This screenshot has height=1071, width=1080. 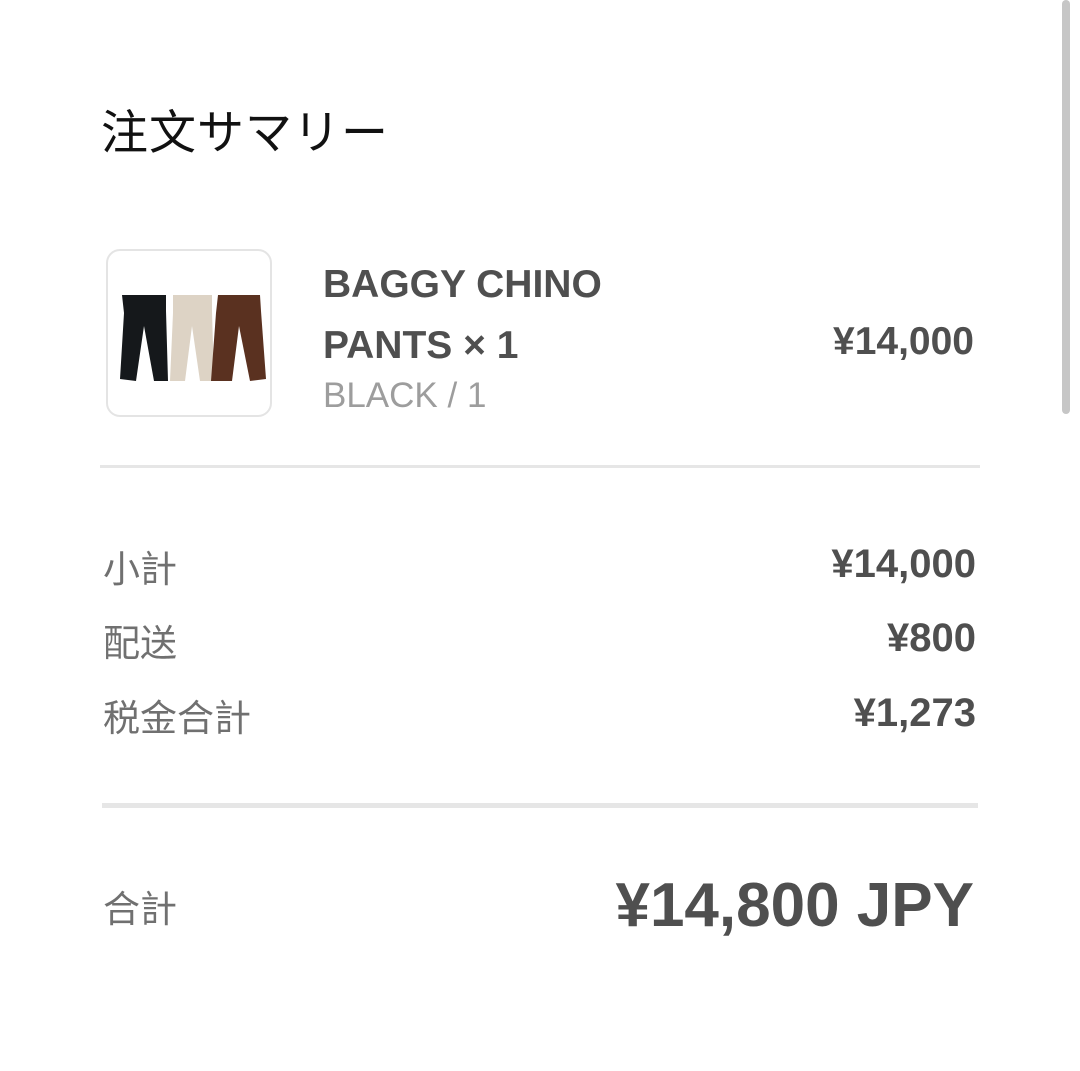 What do you see at coordinates (462, 315) in the screenshot?
I see `product-name: BAGGY CHINO PANTS × 1` at bounding box center [462, 315].